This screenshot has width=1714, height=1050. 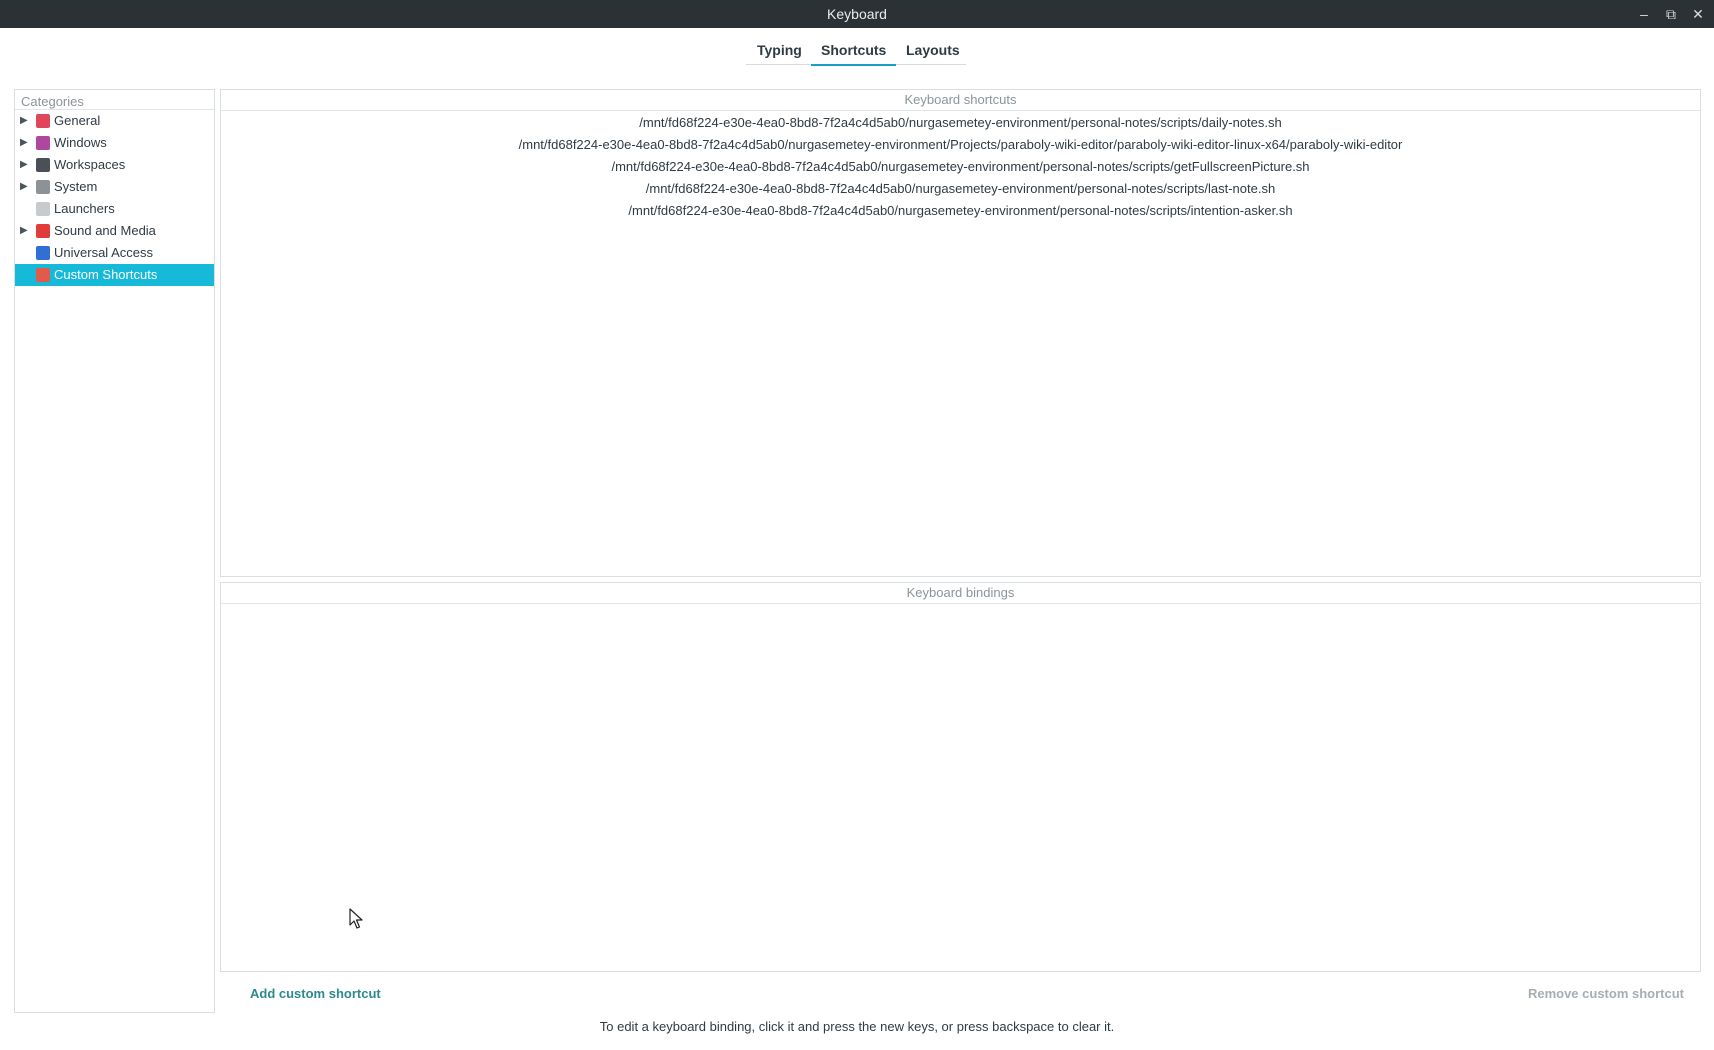 What do you see at coordinates (779, 50) in the screenshot?
I see `tab-typing: Typing` at bounding box center [779, 50].